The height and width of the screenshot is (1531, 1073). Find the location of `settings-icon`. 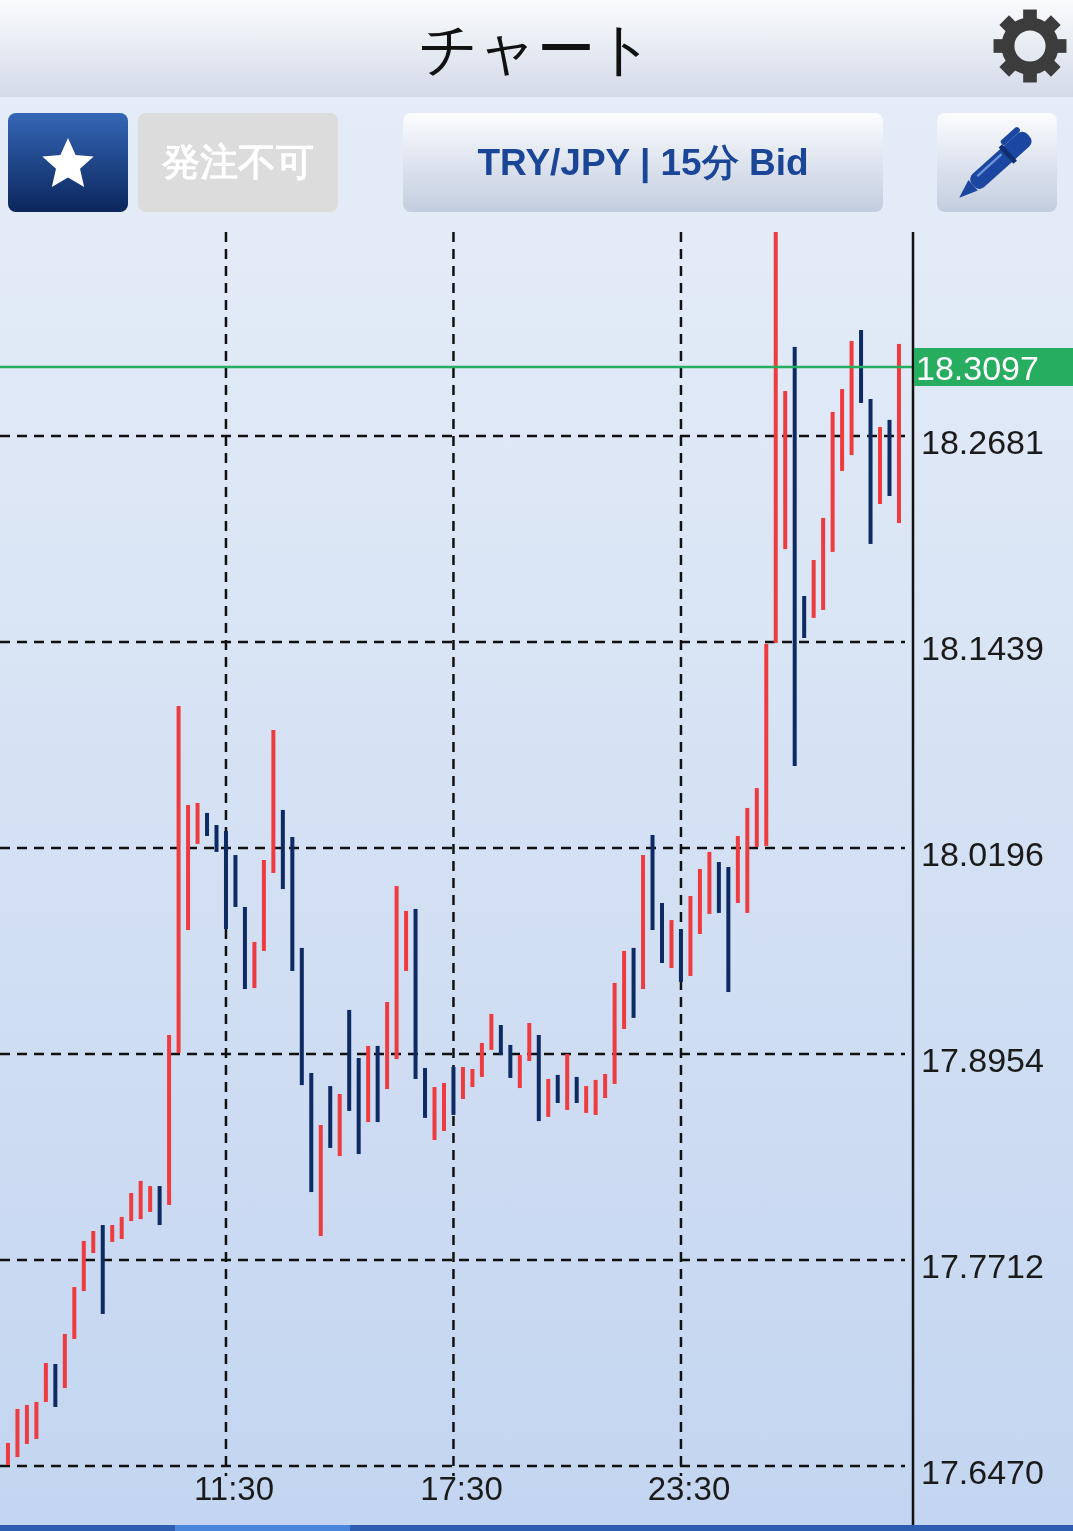

settings-icon is located at coordinates (1030, 46).